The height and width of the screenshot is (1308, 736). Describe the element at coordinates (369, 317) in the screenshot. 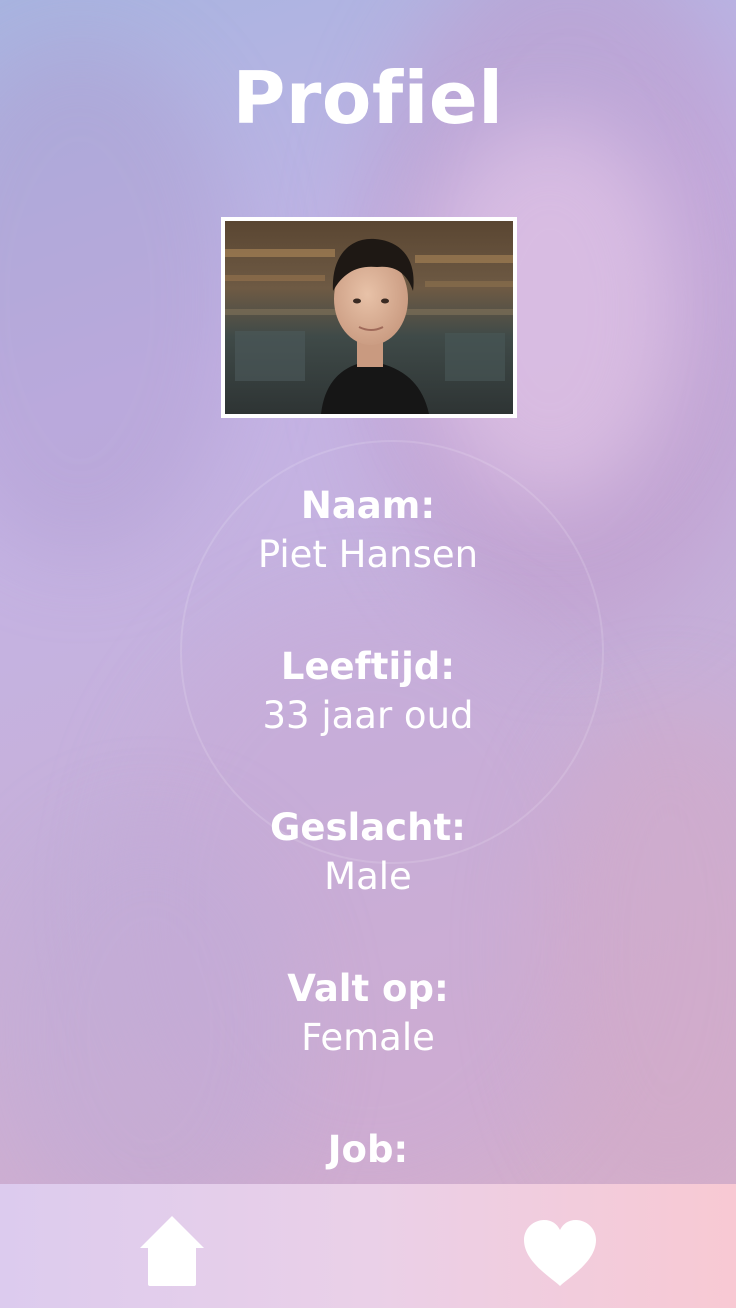

I see `profile-photo` at that location.